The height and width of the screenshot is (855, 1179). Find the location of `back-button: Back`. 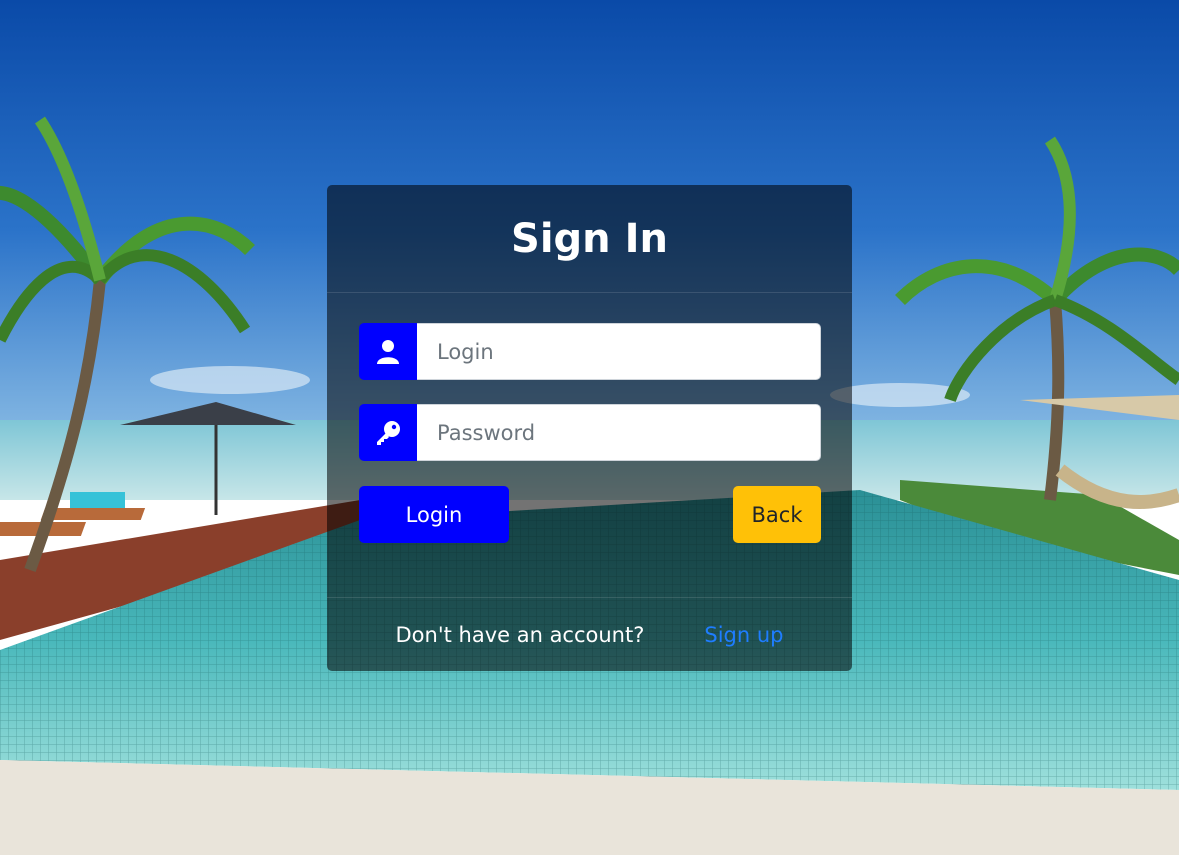

back-button: Back is located at coordinates (777, 514).